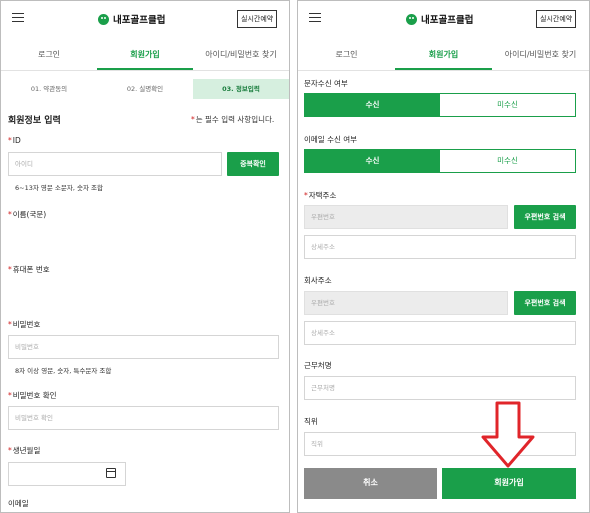 This screenshot has height=513, width=590. Describe the element at coordinates (318, 365) in the screenshot. I see `workplace-label: 근무처명` at that location.